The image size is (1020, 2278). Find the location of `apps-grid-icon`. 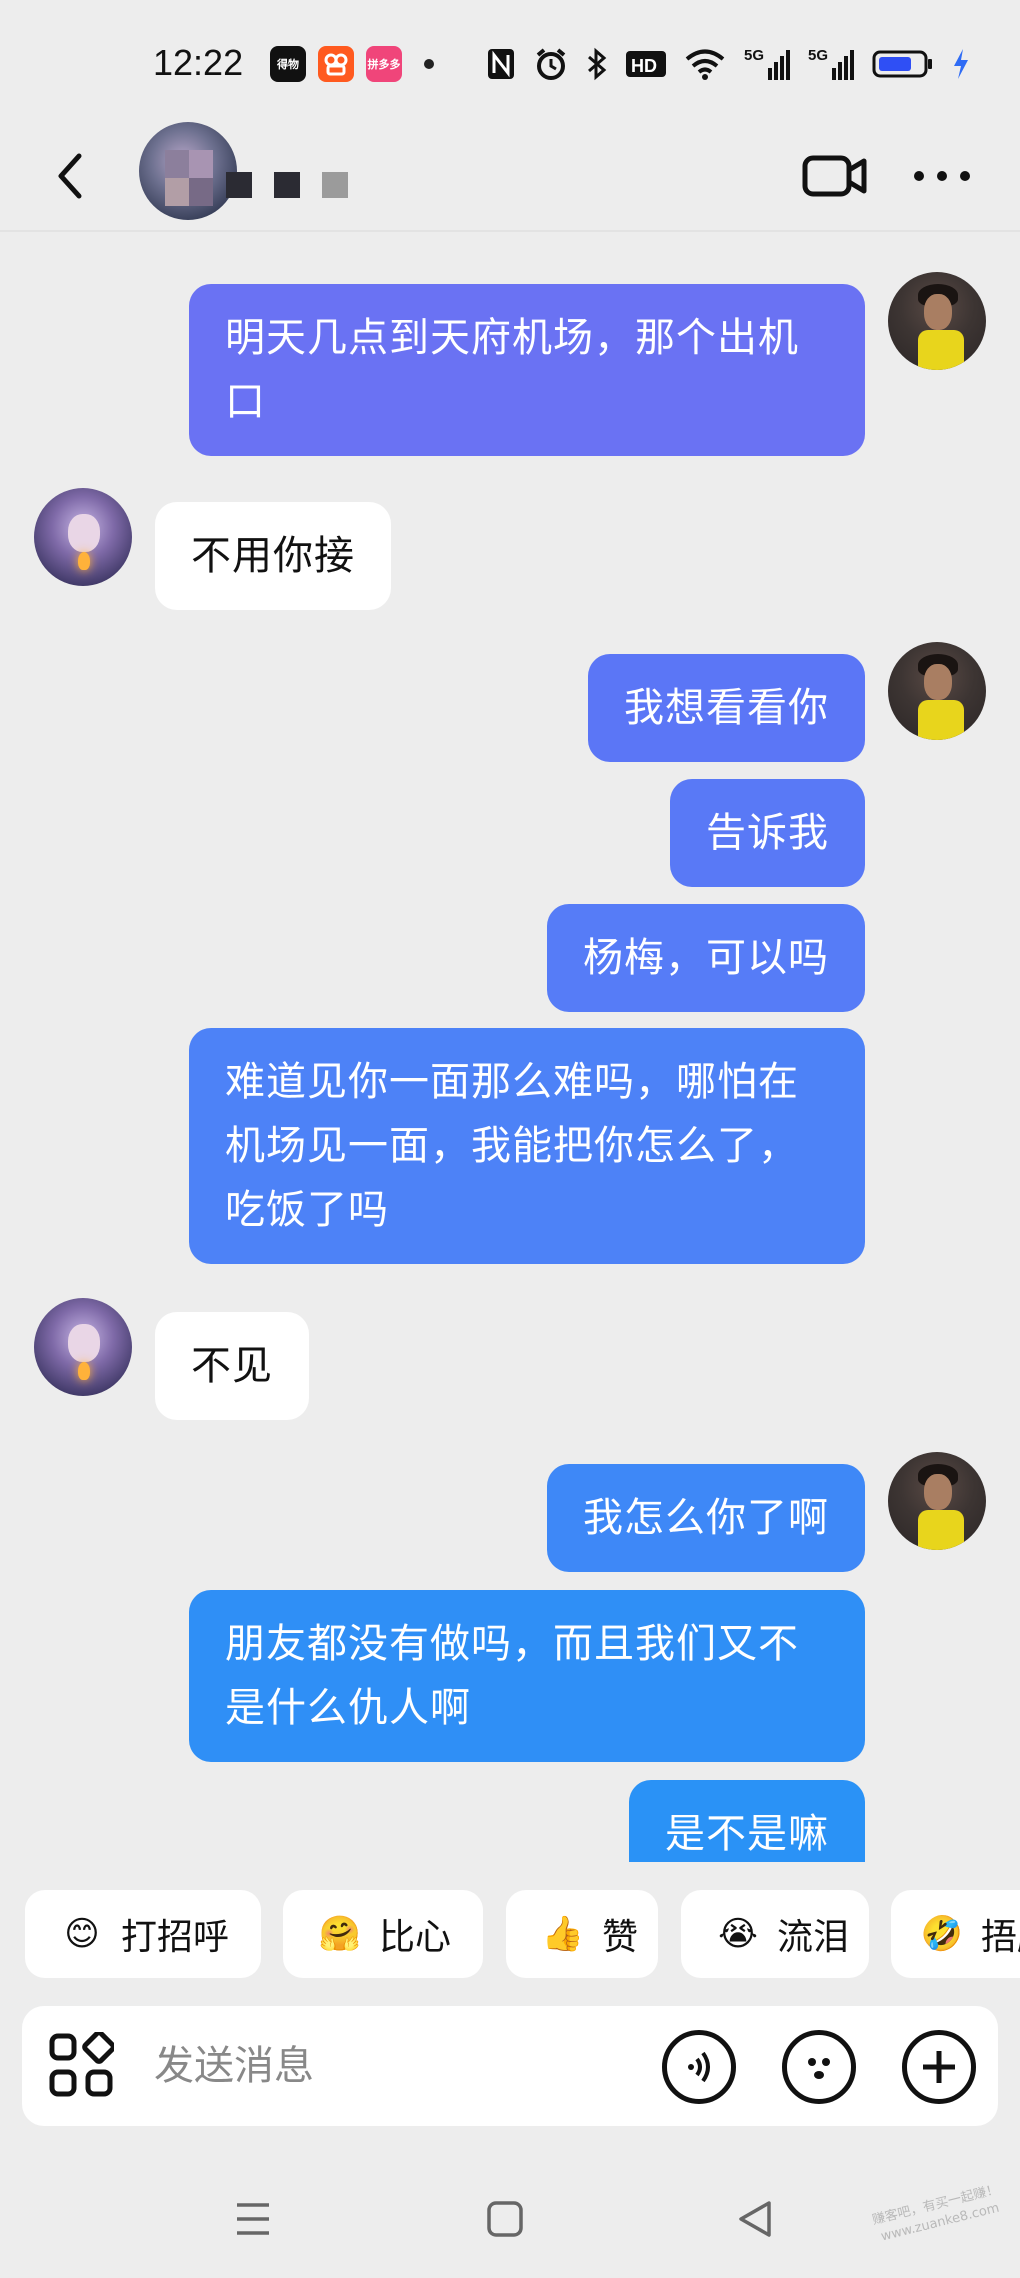

apps-grid-icon is located at coordinates (82, 2063).